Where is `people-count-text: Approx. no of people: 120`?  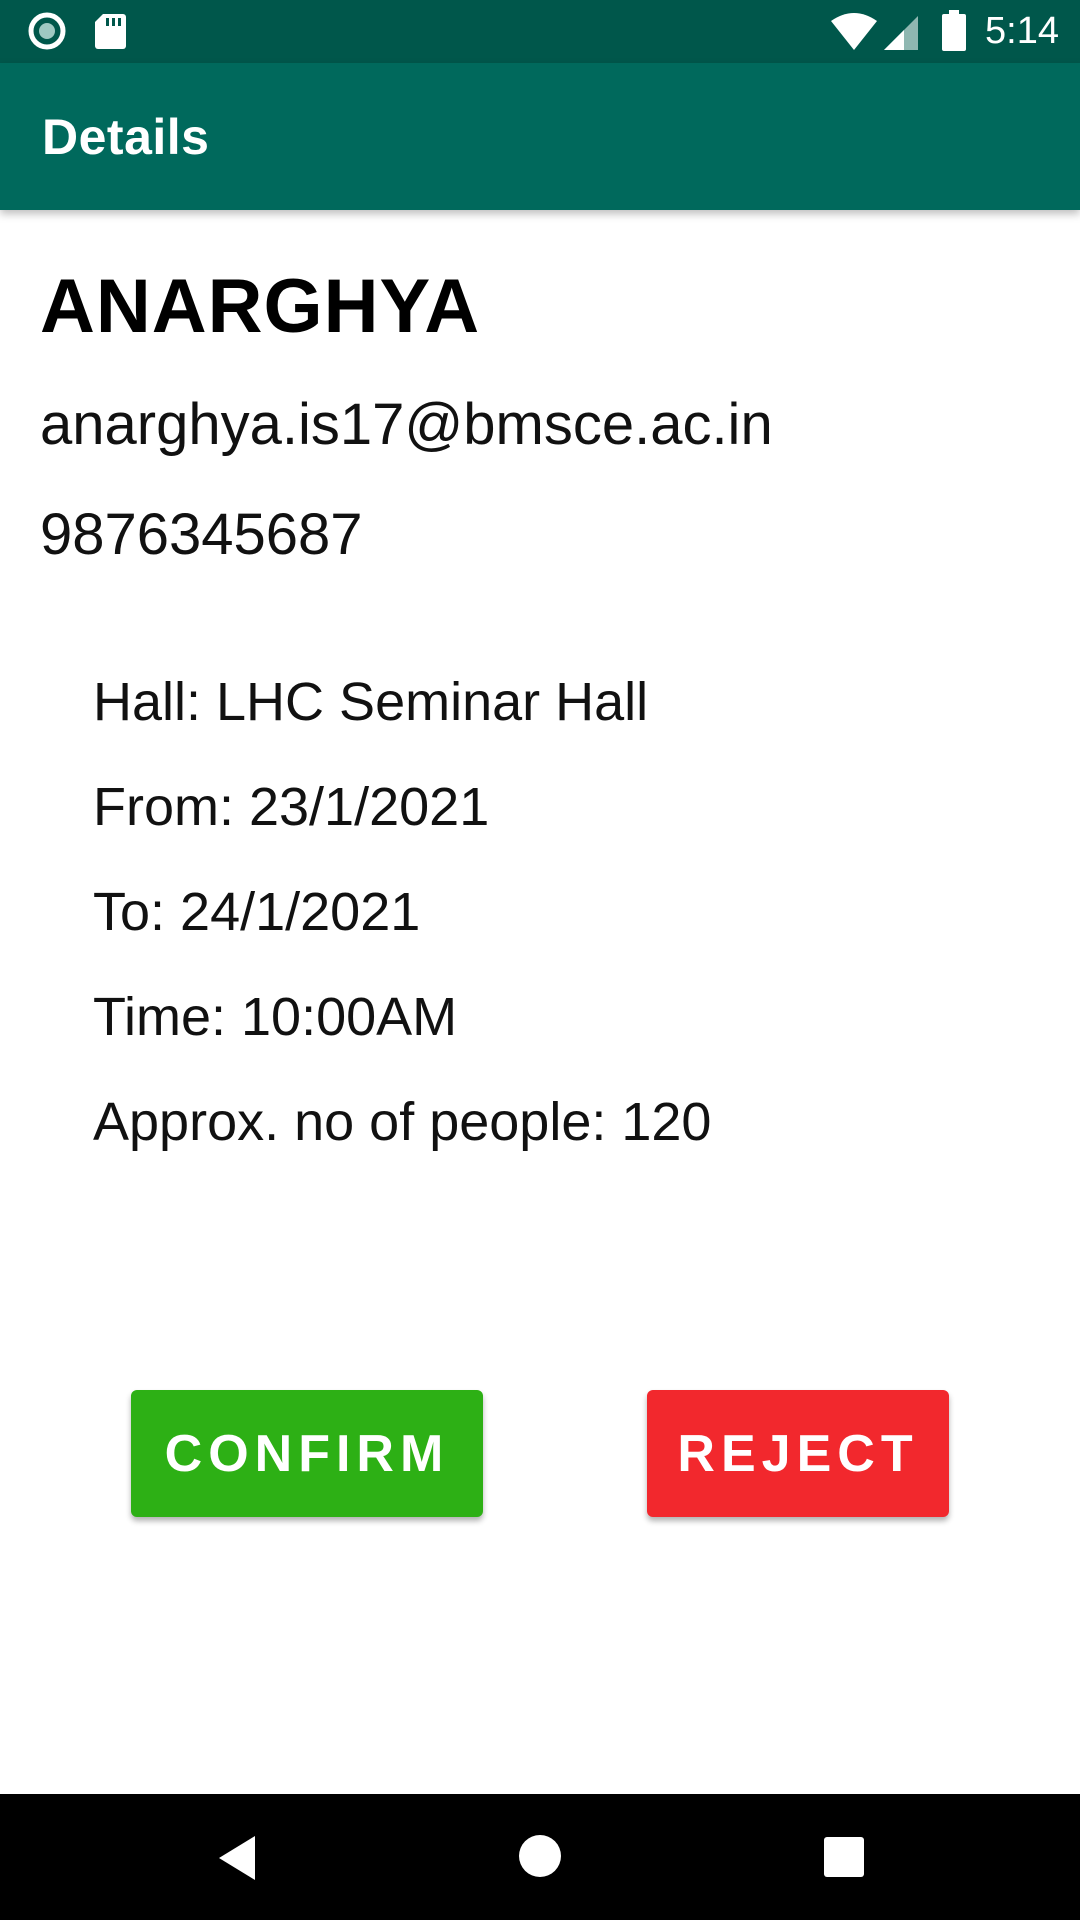 people-count-text: Approx. no of people: 120 is located at coordinates (402, 1122).